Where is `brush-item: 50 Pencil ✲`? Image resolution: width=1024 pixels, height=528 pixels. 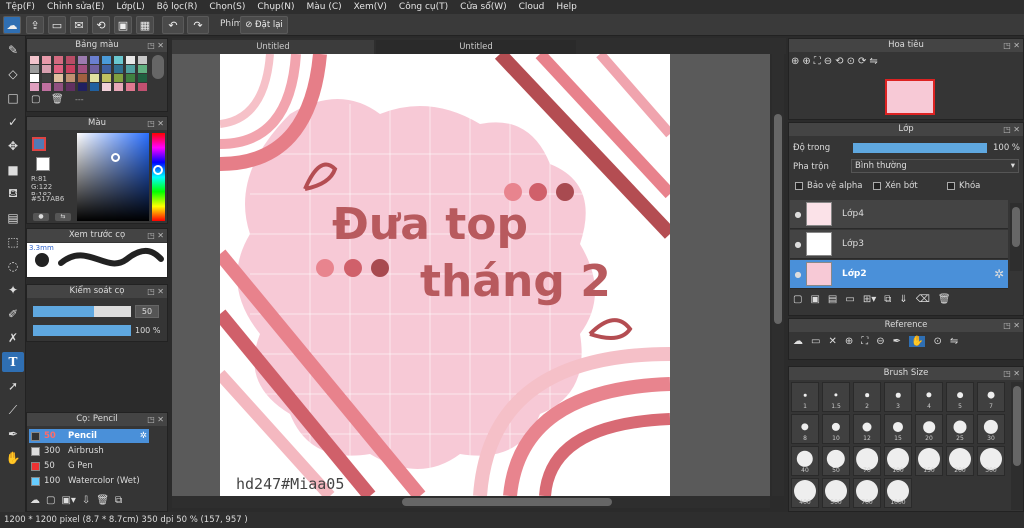 brush-item: 50 Pencil ✲ is located at coordinates (89, 436).